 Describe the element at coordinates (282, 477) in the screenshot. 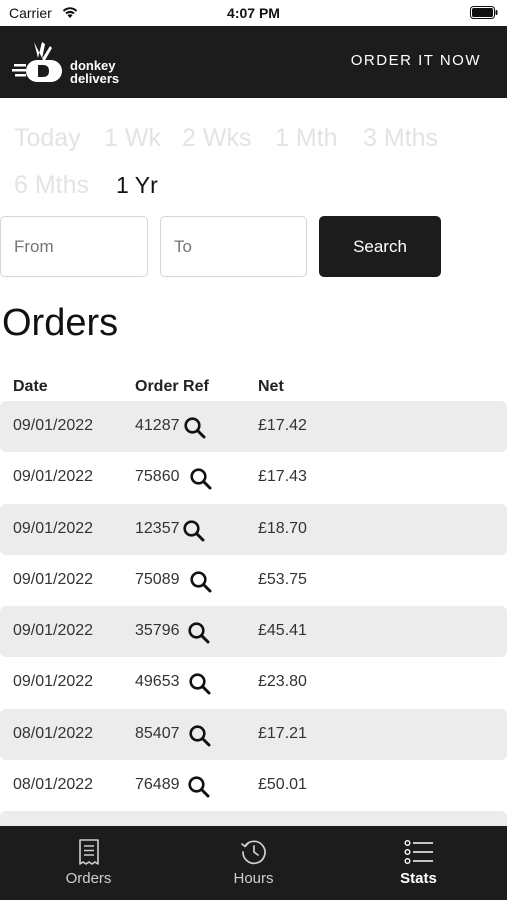

I see `row-net: £17.43` at that location.